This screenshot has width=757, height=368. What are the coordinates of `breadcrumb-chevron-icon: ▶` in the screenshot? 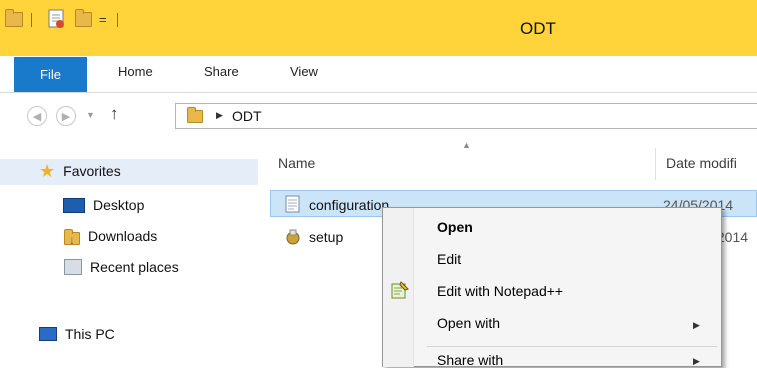 It's located at (219, 115).